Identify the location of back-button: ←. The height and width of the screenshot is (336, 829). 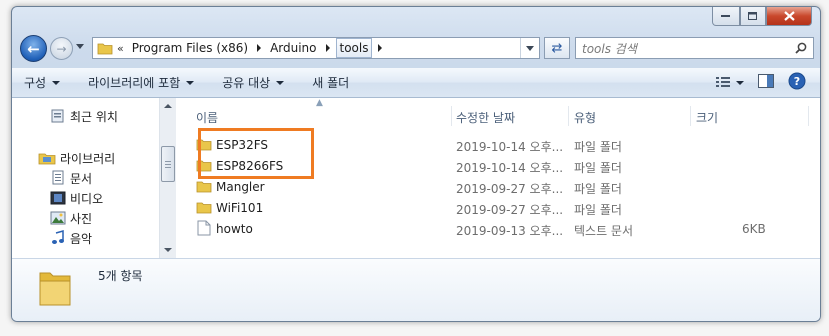
(33, 48).